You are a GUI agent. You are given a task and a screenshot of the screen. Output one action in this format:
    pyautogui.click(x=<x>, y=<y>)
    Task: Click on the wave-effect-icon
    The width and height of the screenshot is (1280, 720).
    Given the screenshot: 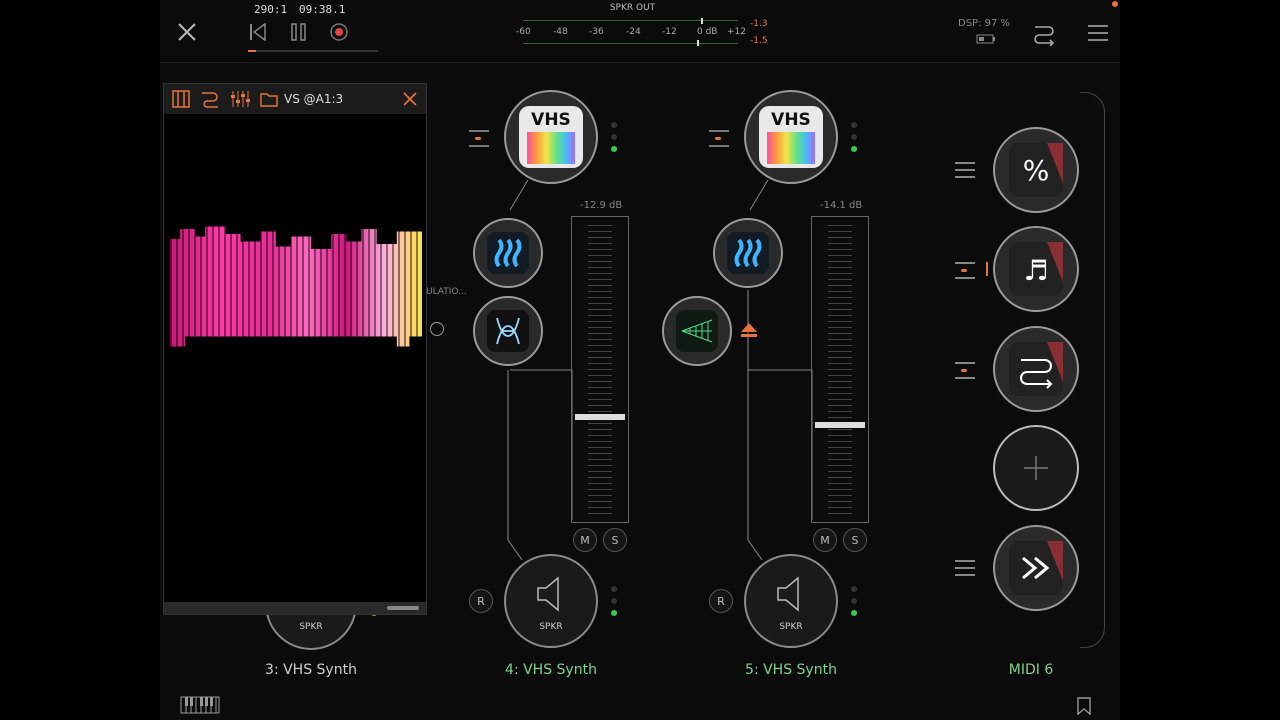 What is the action you would take?
    pyautogui.click(x=748, y=253)
    